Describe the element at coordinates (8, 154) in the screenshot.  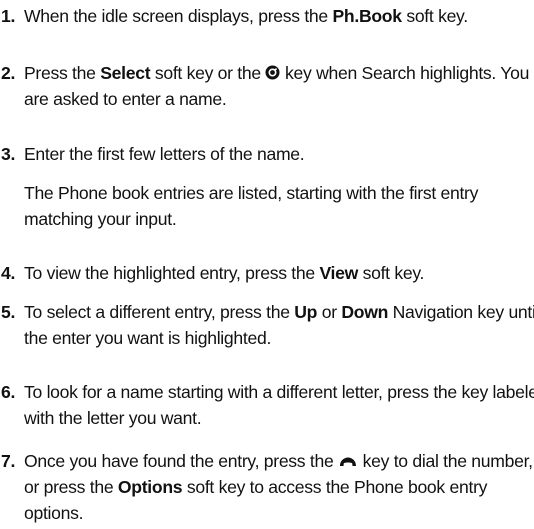
I see `step-number: 3.` at that location.